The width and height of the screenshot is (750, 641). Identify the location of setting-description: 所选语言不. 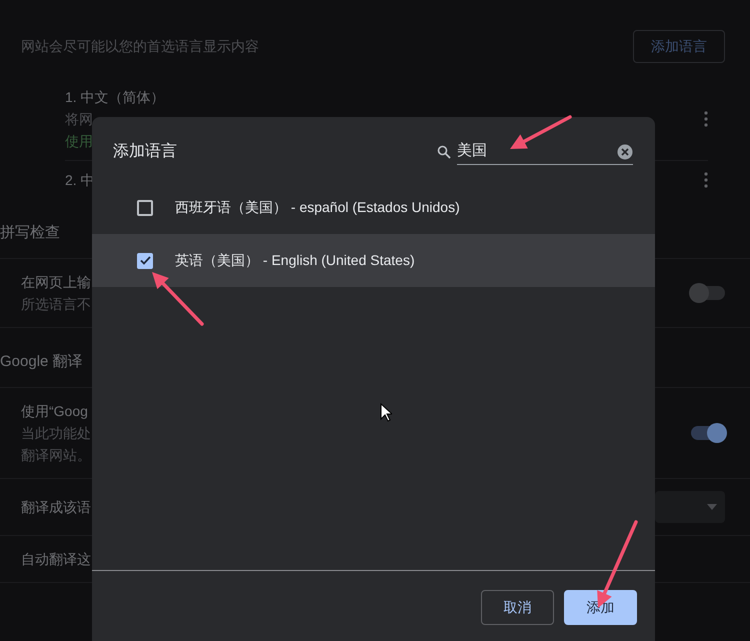
(56, 304).